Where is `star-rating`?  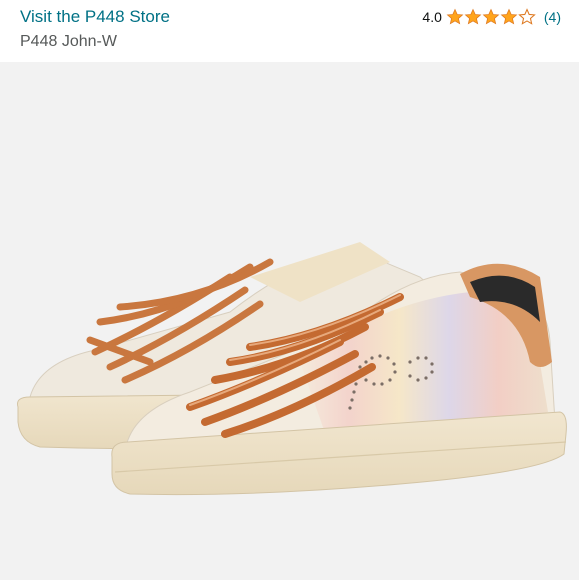 star-rating is located at coordinates (491, 17).